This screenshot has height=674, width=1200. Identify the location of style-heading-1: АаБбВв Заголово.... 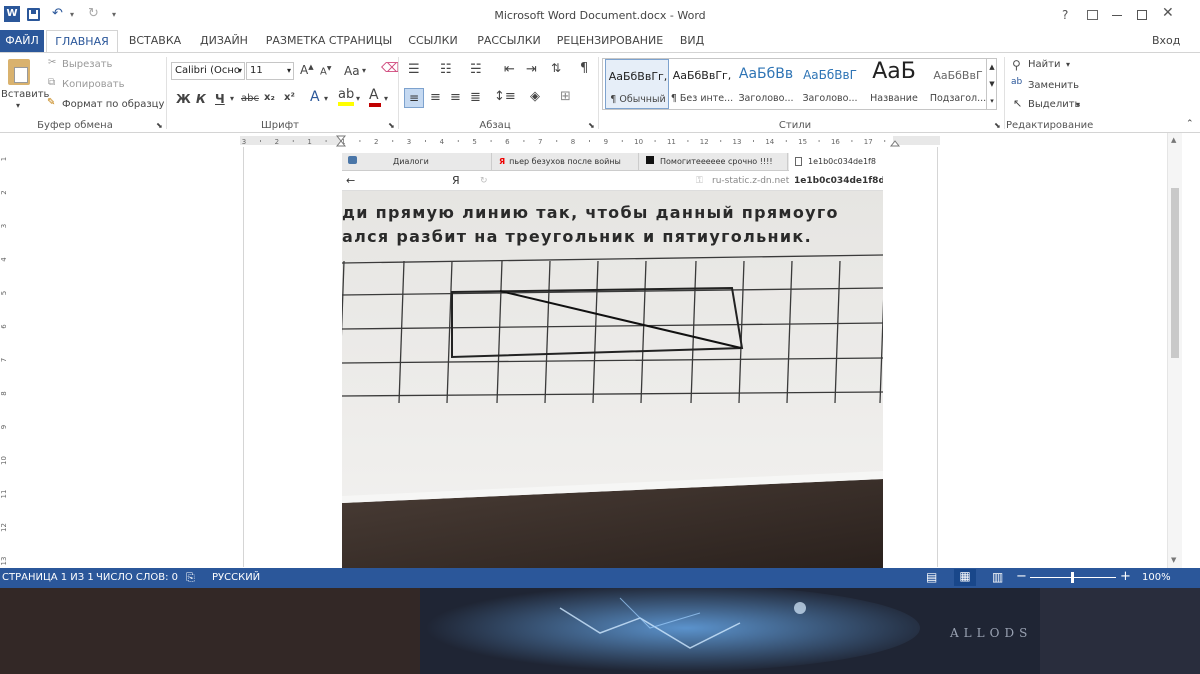
(766, 84).